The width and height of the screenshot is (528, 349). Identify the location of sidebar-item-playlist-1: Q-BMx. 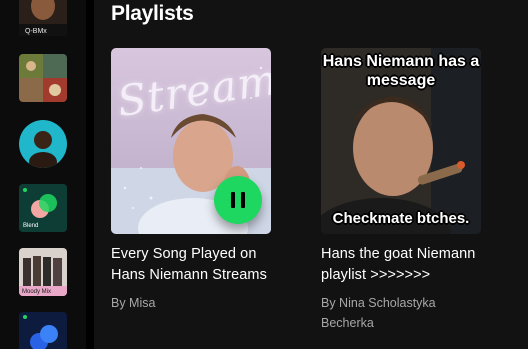
(43, 18).